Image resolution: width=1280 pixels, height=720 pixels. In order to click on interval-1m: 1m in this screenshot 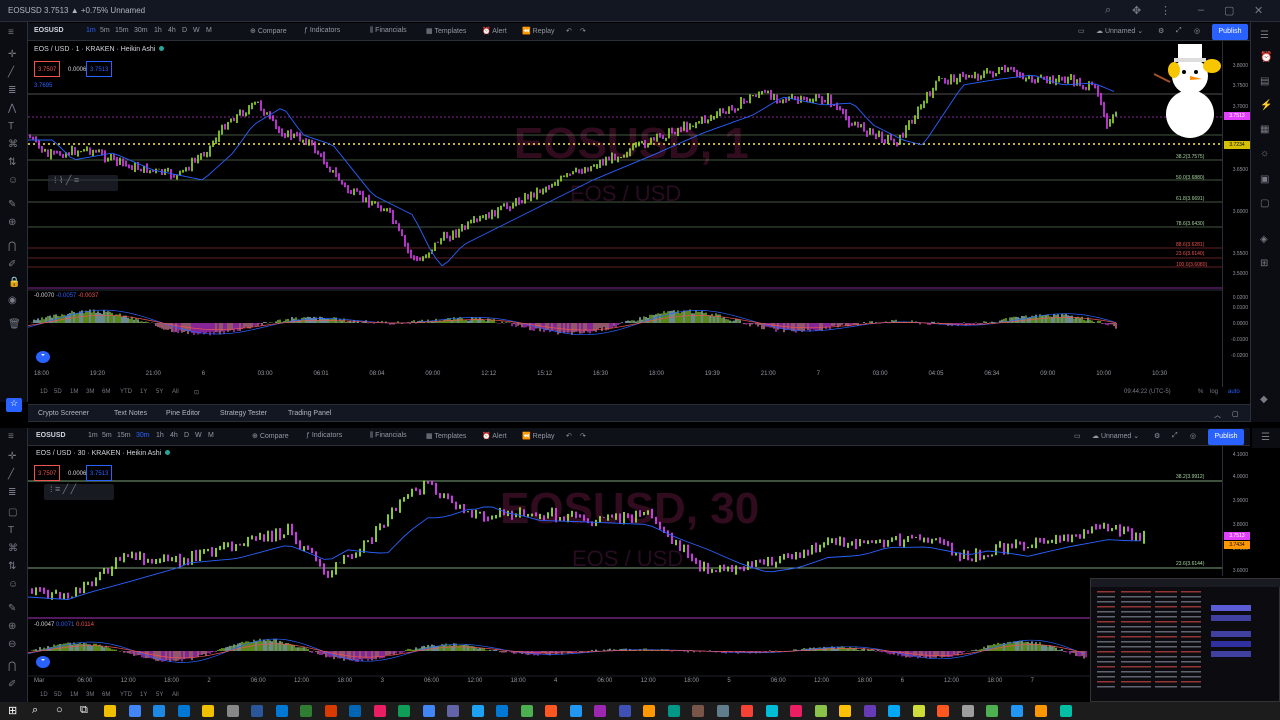, I will do `click(91, 30)`.